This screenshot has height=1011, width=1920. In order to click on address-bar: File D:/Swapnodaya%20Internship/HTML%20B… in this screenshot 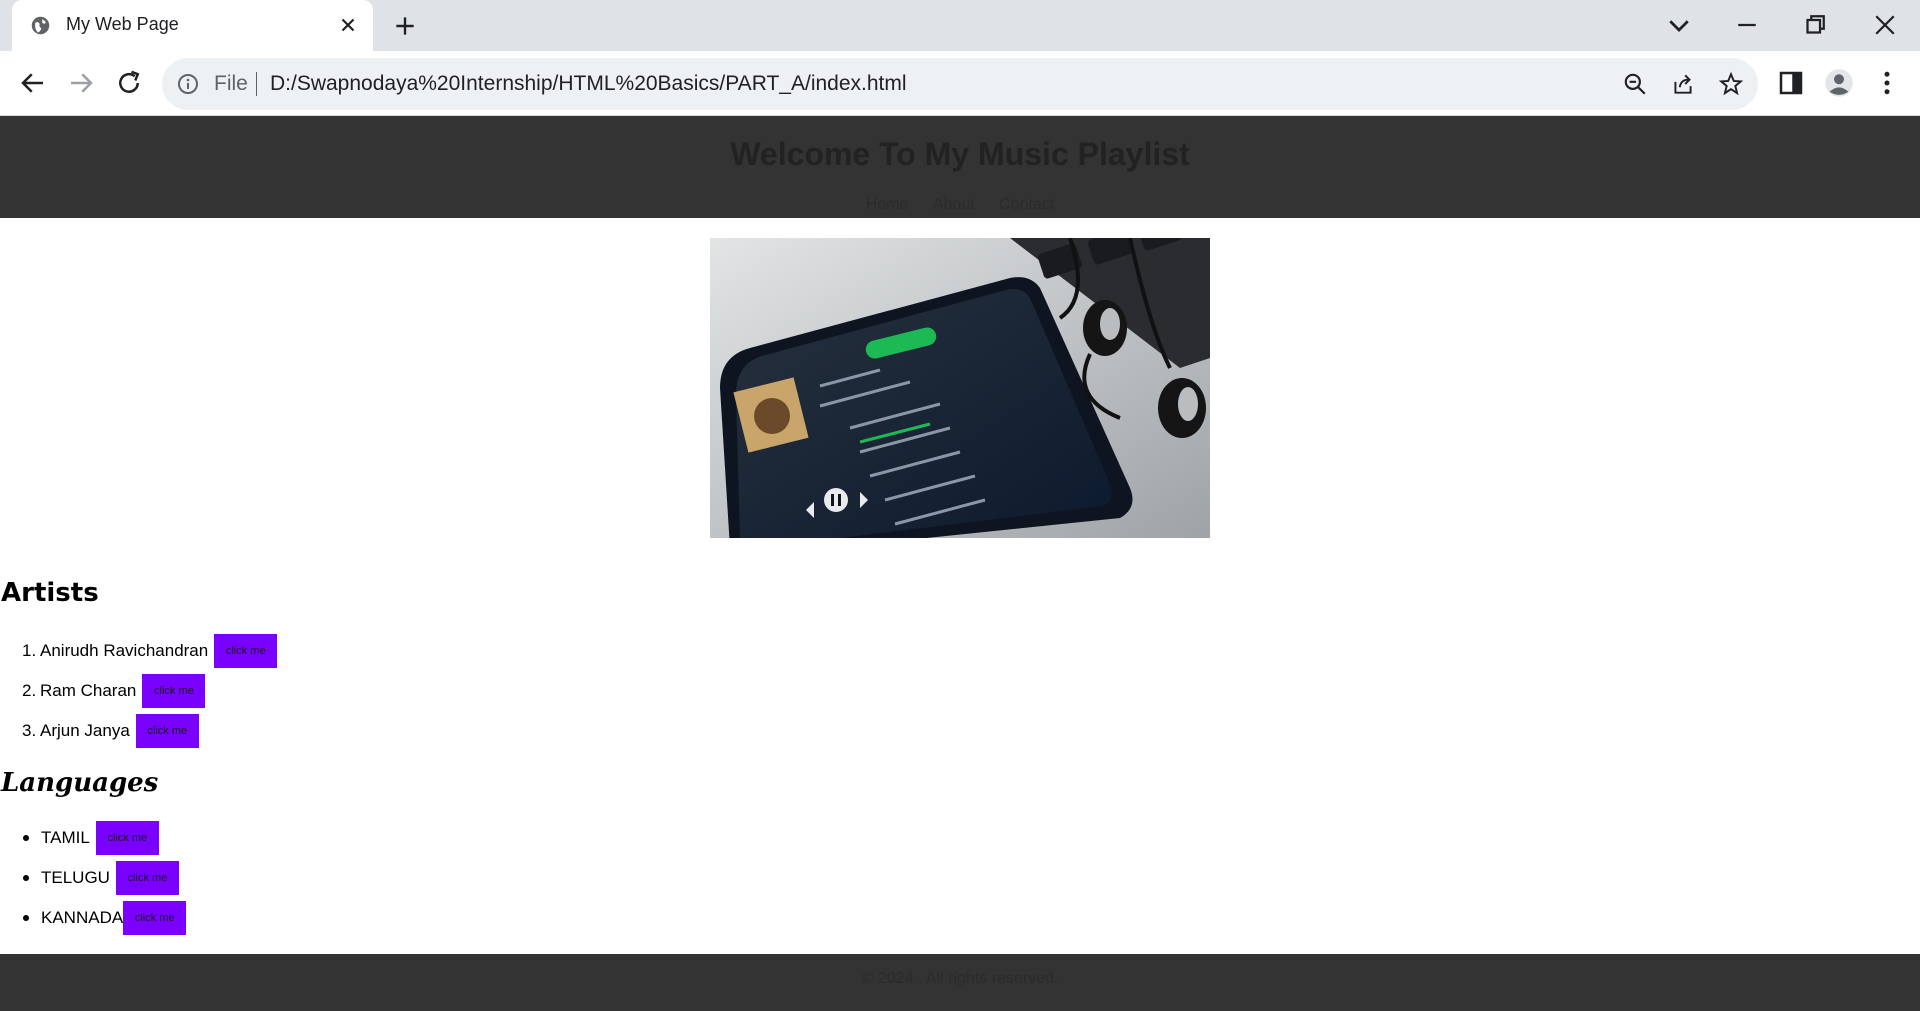, I will do `click(960, 84)`.